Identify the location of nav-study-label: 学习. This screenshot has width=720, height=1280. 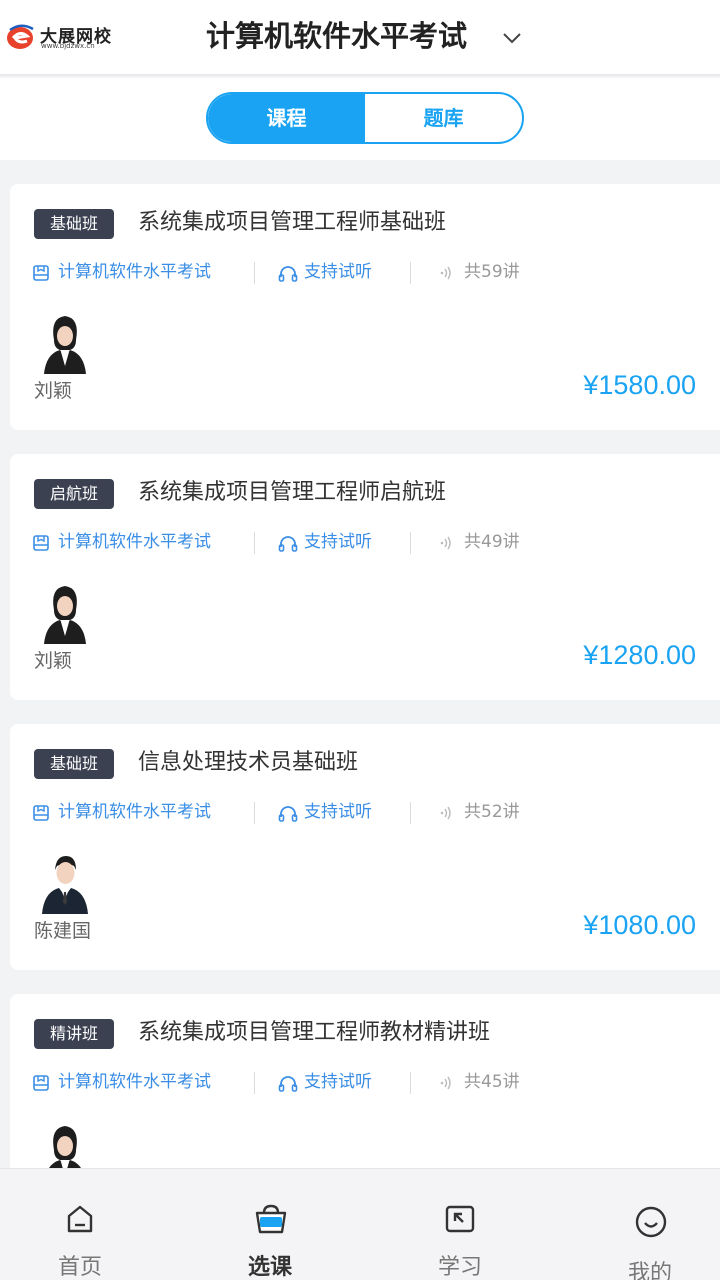
(459, 1267).